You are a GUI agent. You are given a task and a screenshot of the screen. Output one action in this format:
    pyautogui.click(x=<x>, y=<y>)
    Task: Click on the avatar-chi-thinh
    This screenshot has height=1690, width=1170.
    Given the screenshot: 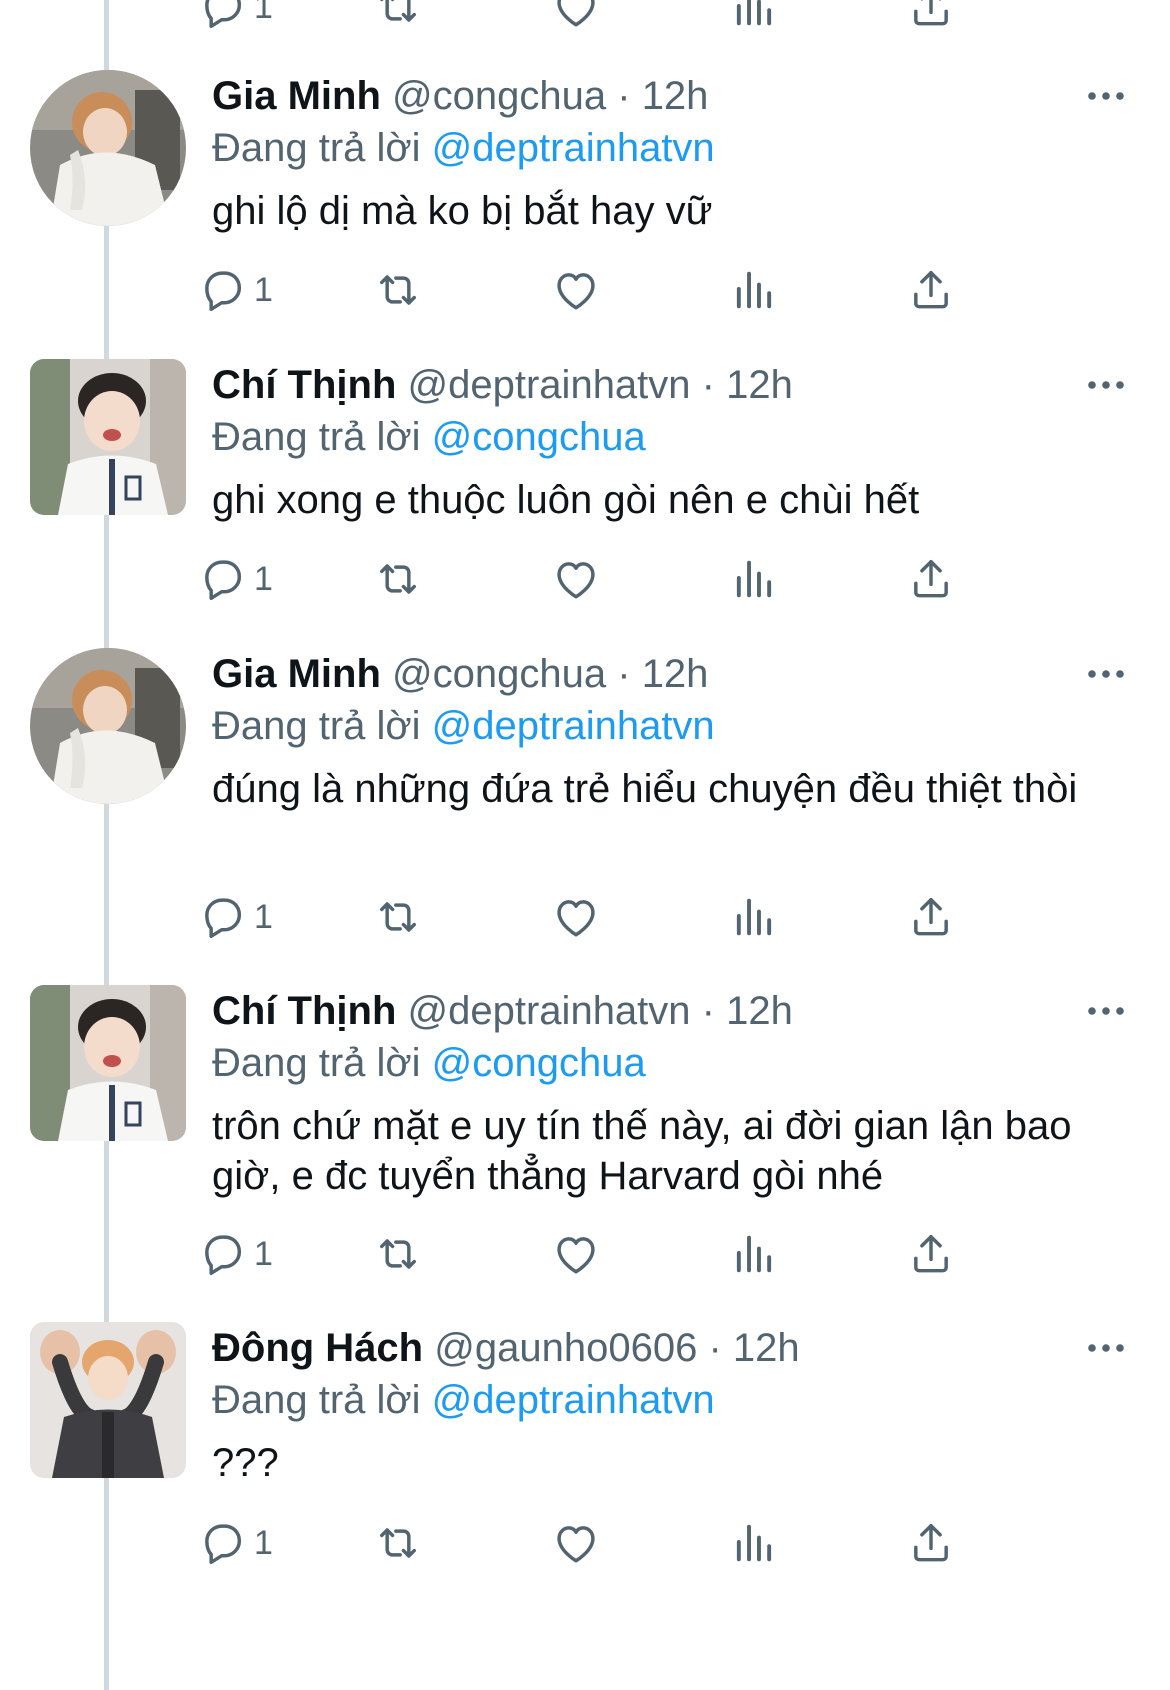 What is the action you would take?
    pyautogui.click(x=108, y=1063)
    